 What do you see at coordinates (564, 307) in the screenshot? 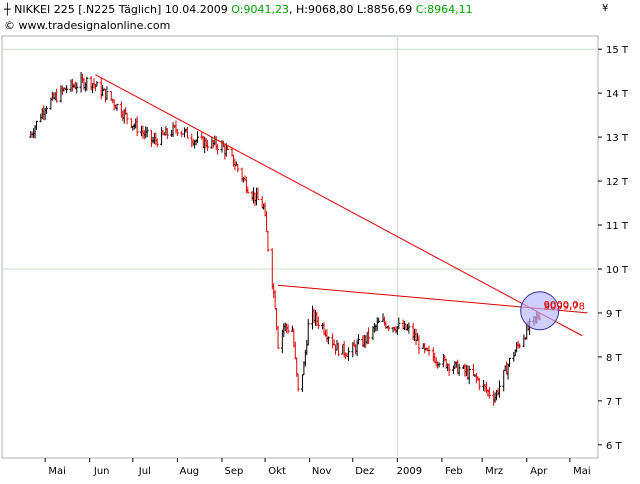
I see `annotation-label: 9099,78` at bounding box center [564, 307].